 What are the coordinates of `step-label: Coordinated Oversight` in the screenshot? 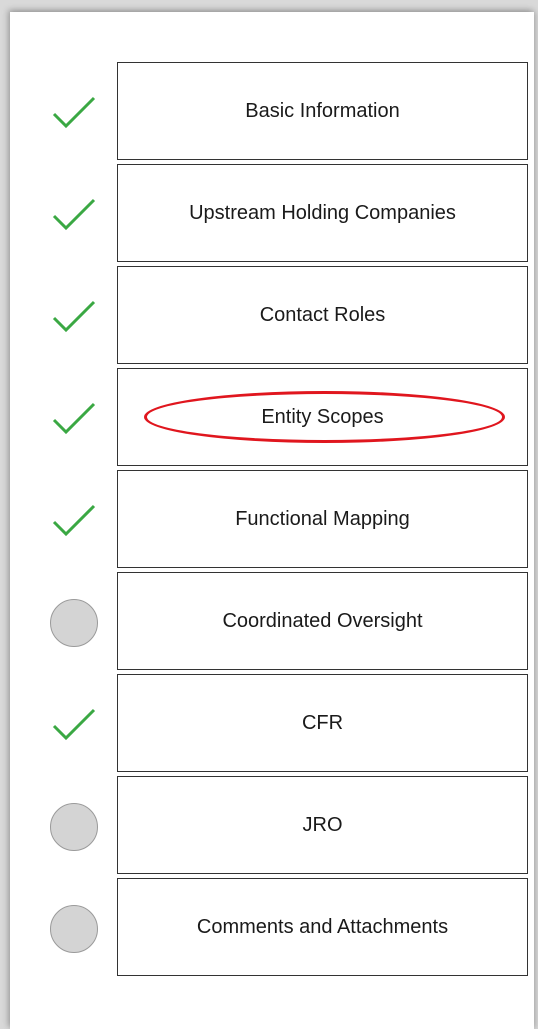 It's located at (322, 620).